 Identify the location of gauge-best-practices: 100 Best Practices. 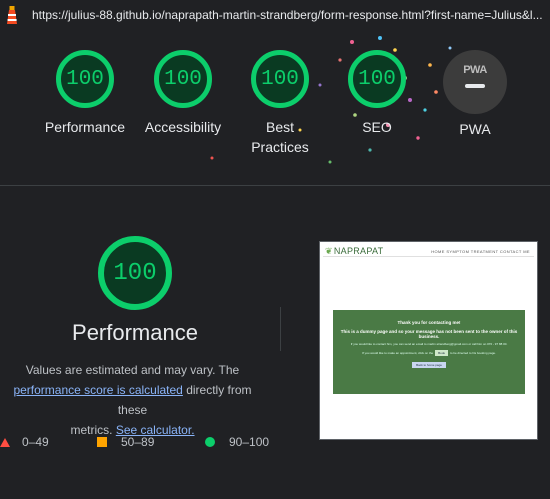
(280, 103).